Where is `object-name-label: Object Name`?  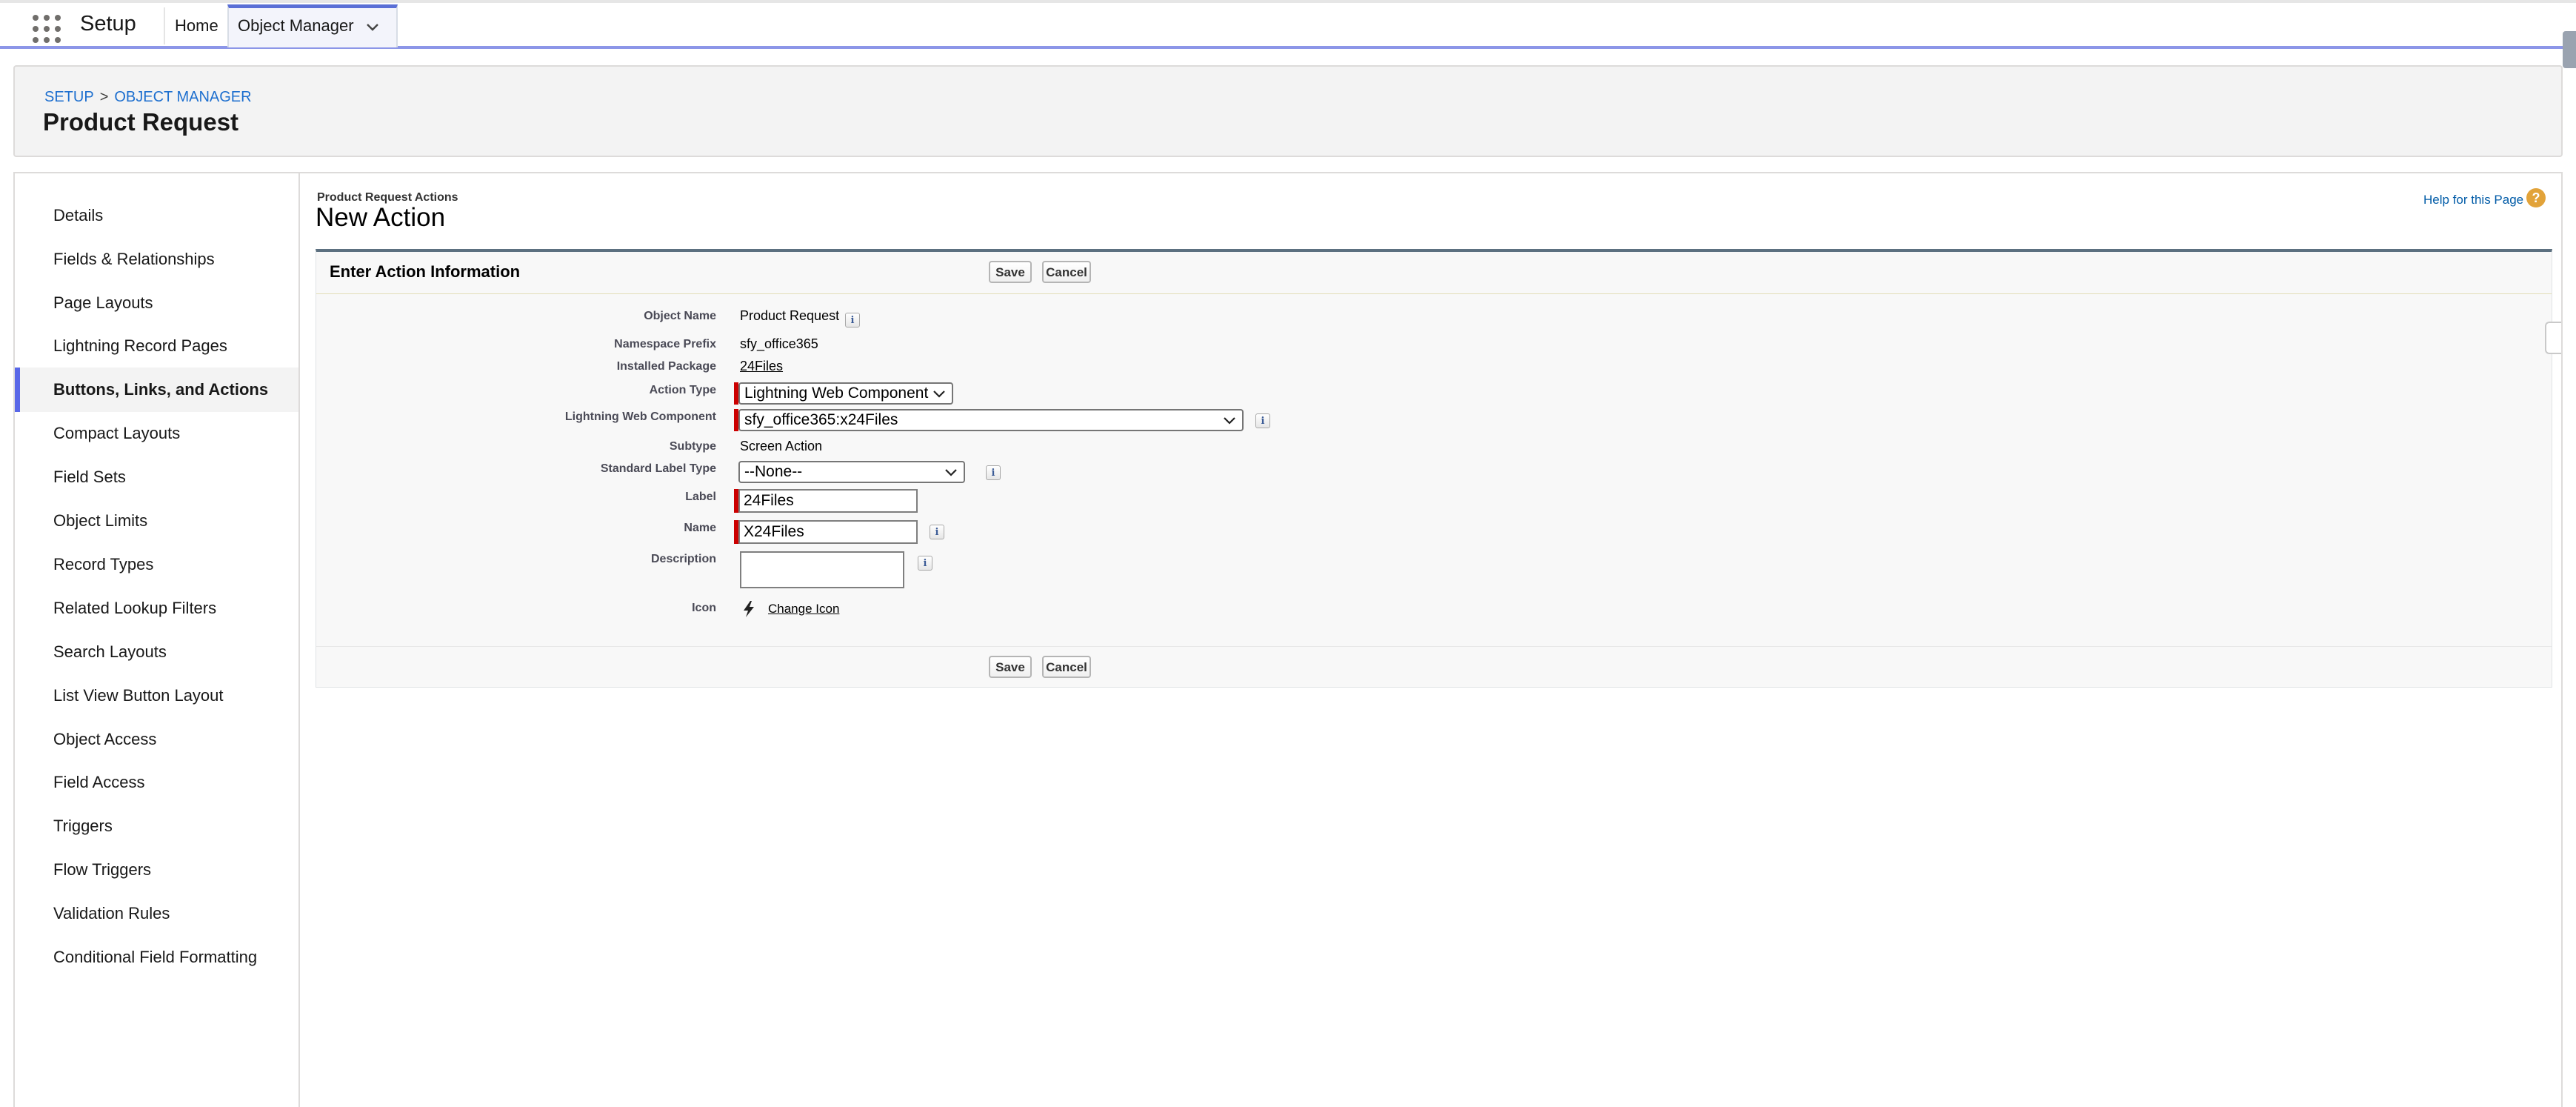 object-name-label: Object Name is located at coordinates (680, 316).